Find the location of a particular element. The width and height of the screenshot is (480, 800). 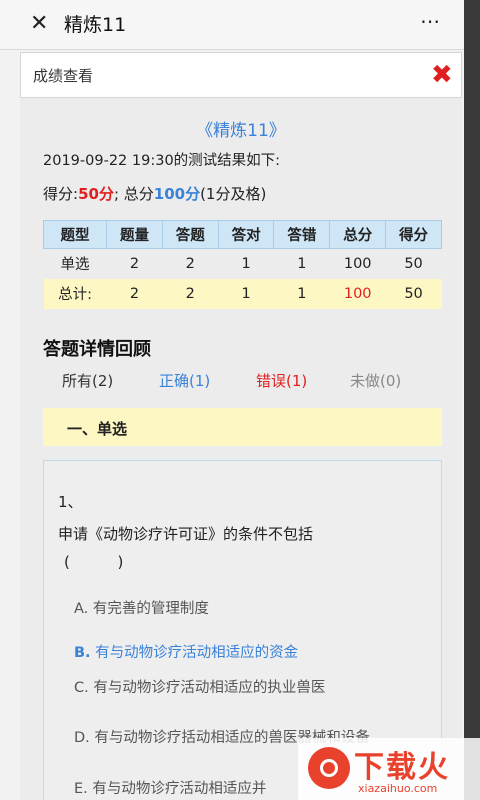

answer-blank: ( ) is located at coordinates (94, 562).